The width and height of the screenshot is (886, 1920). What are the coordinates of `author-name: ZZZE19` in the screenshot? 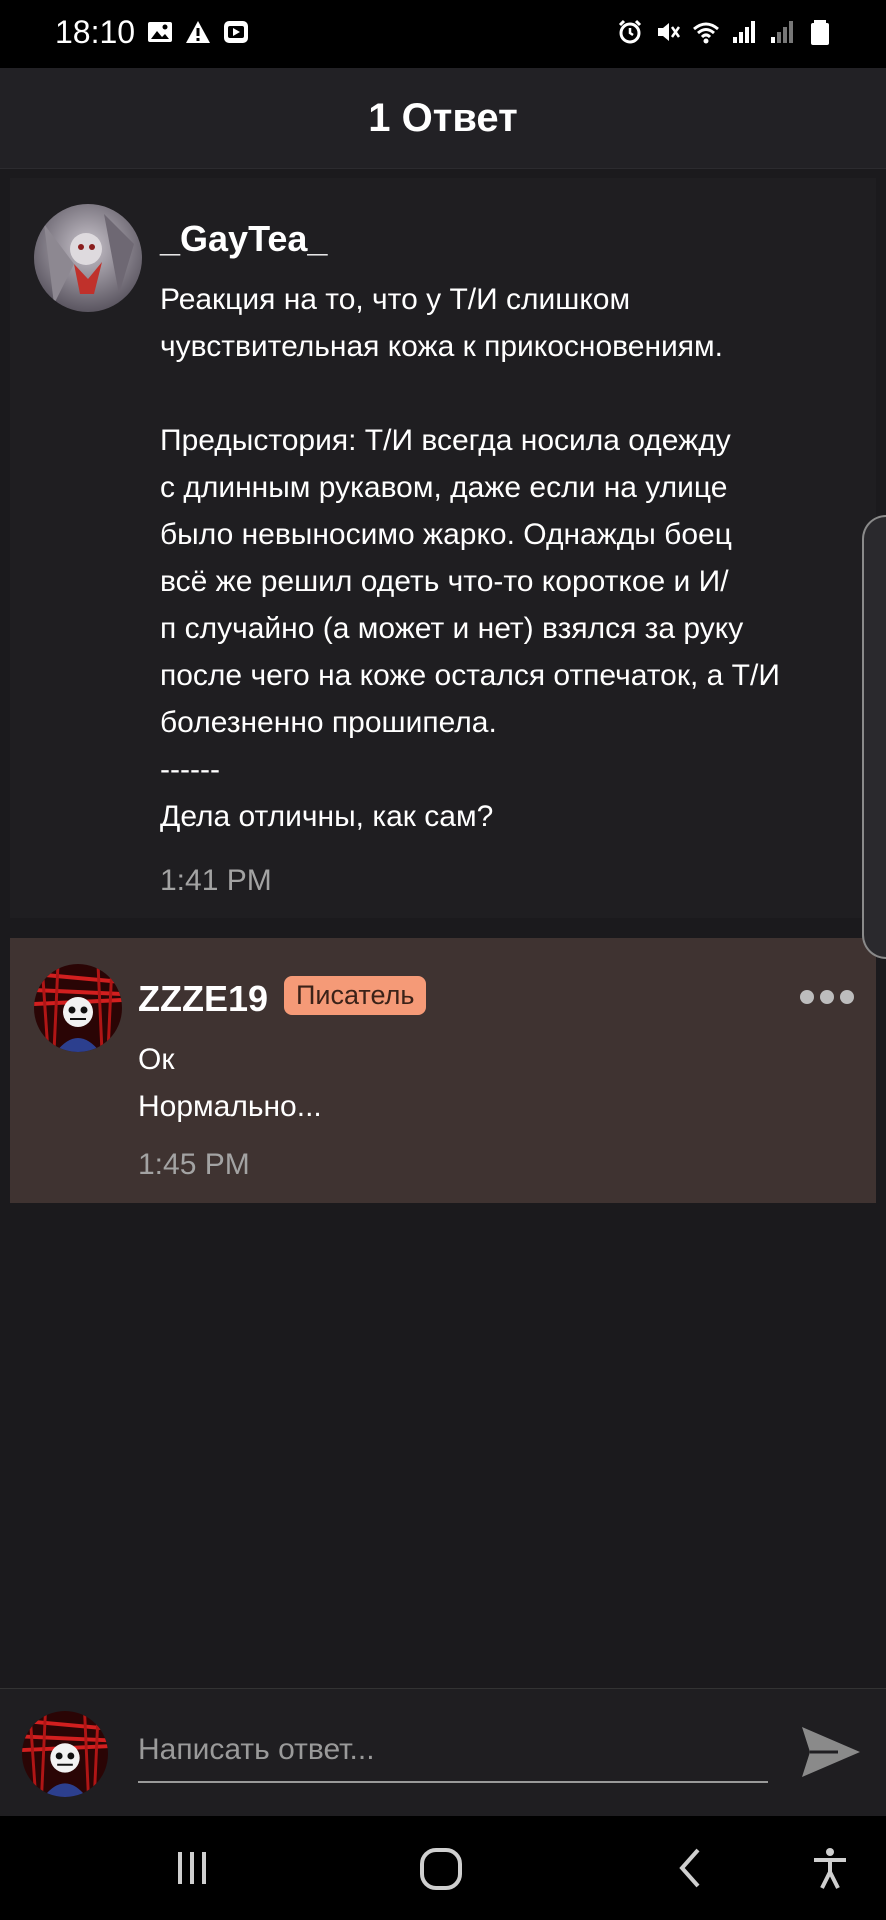 It's located at (203, 999).